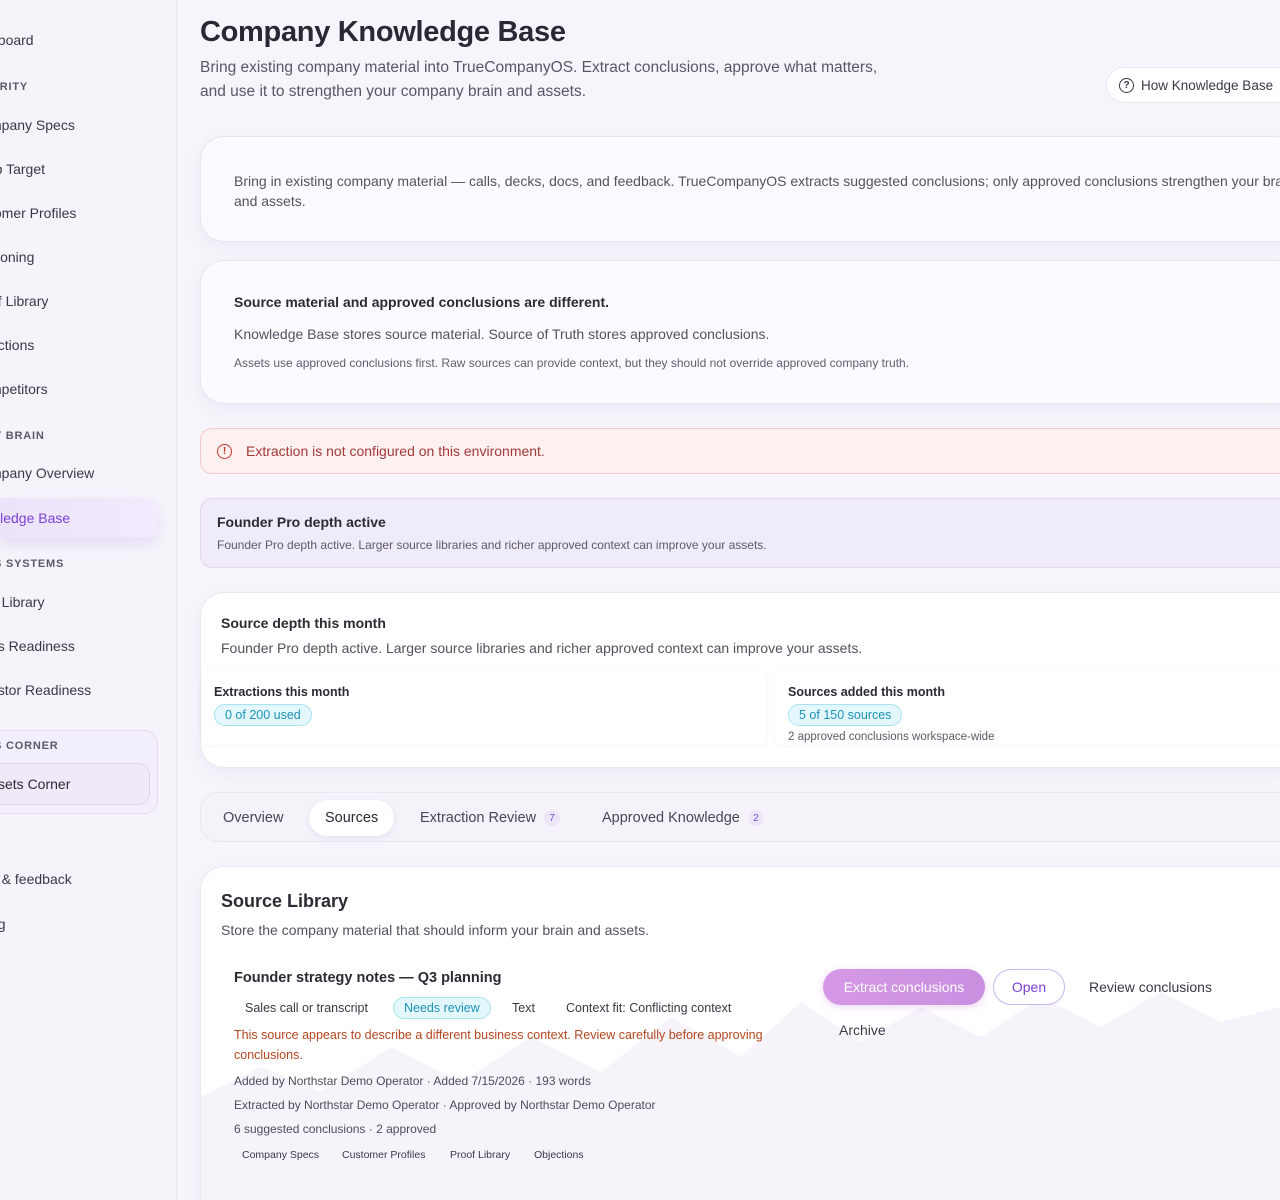  Describe the element at coordinates (75, 784) in the screenshot. I see `sidebar-item-assets-corner: ssets Corner` at that location.